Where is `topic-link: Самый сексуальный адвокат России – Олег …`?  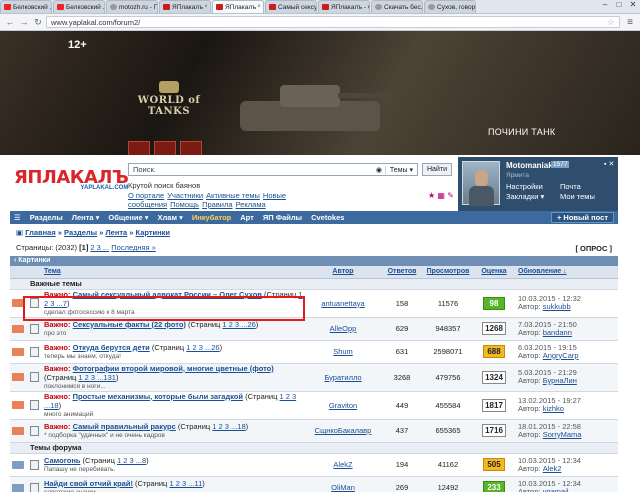 topic-link: Самый сексуальный адвокат России – Олег … is located at coordinates (167, 294).